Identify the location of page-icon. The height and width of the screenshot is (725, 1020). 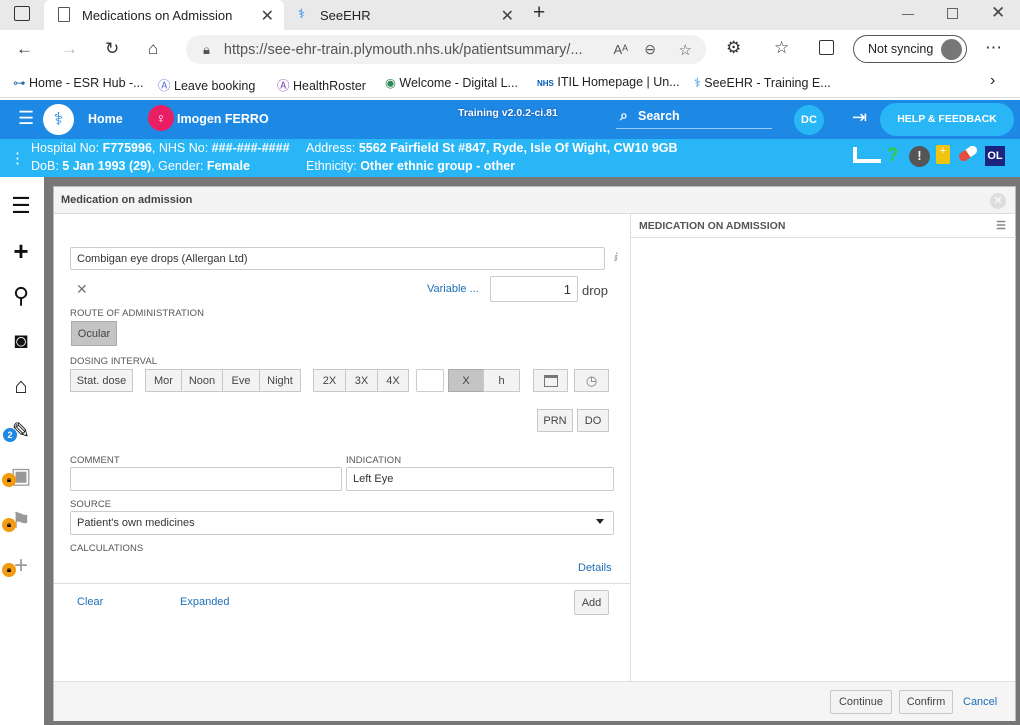
(64, 14).